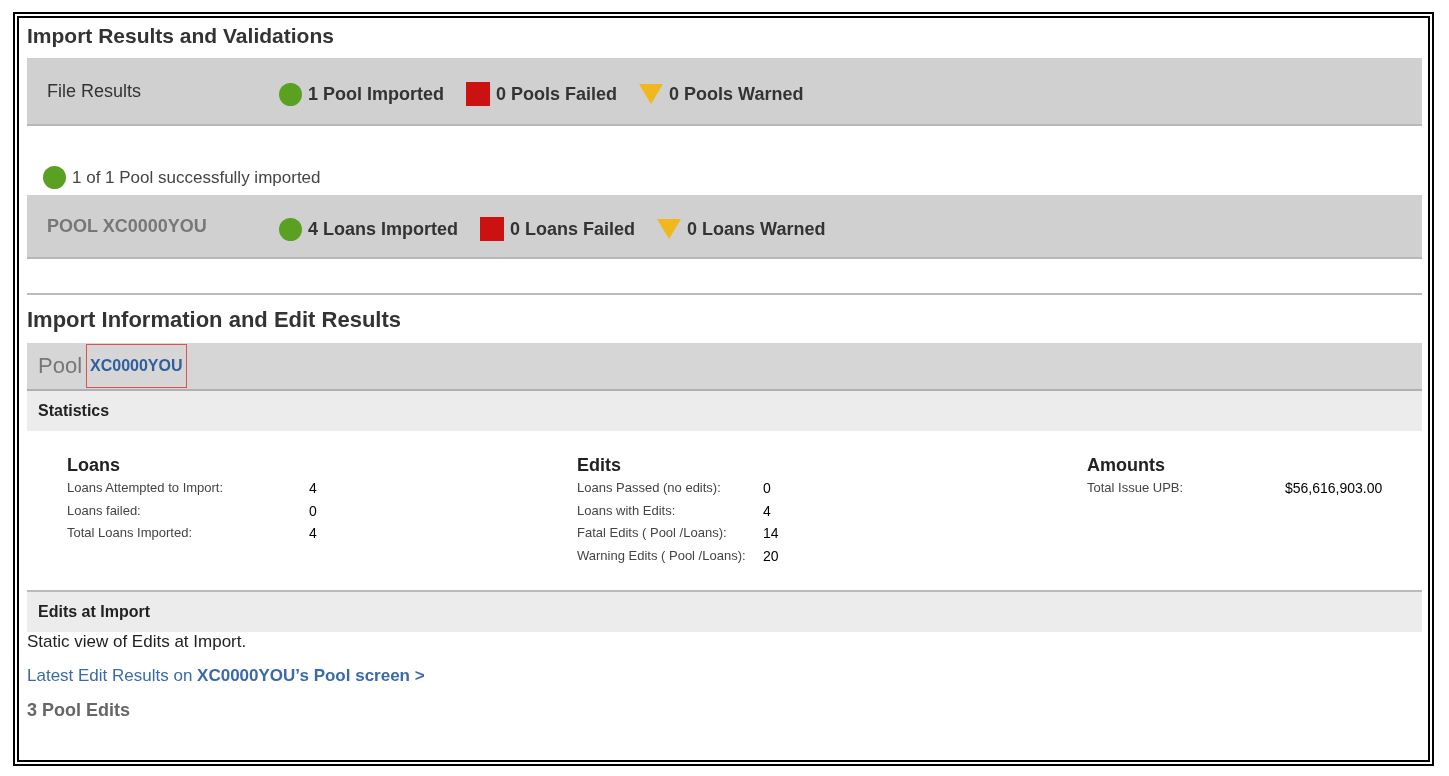 This screenshot has height=776, width=1449. I want to click on description-text: Static view of Edits at Import., so click(137, 642).